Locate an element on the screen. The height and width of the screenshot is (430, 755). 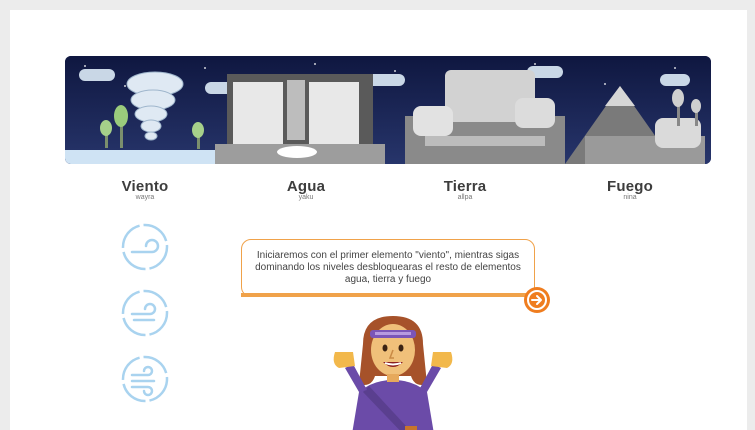
wind-level-1-icon is located at coordinates (145, 247).